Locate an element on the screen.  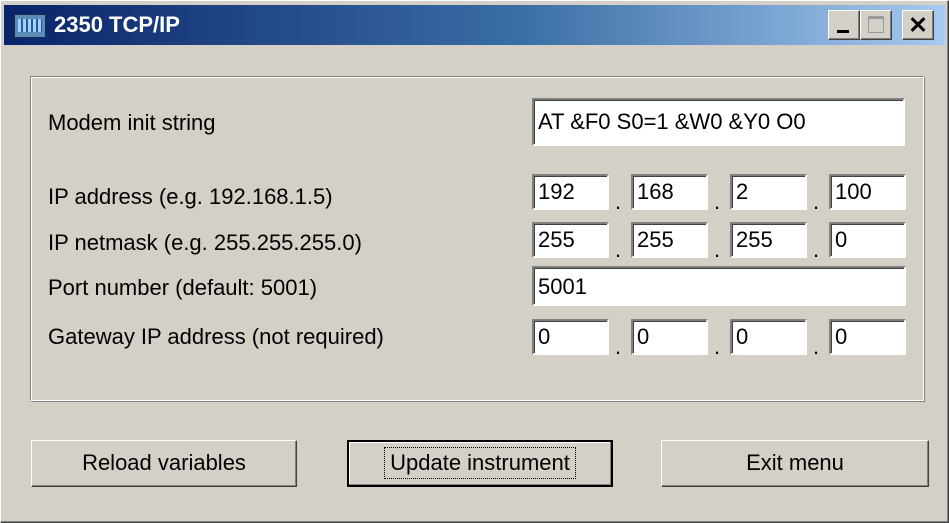
ip-netmask-label: IP netmask (e.g. 255.255.255.0) is located at coordinates (205, 242).